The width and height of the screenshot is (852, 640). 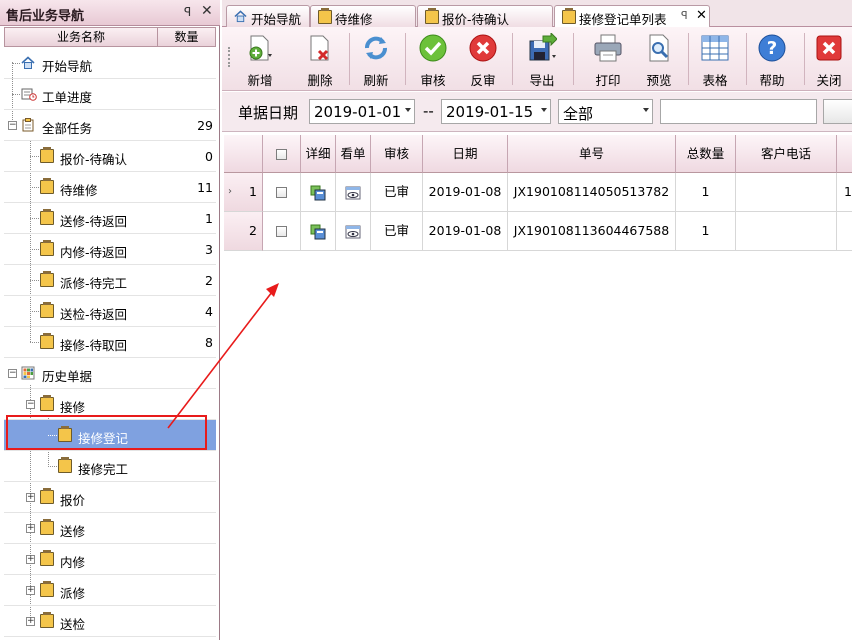 What do you see at coordinates (358, 112) in the screenshot?
I see `date-from-value: 2019-01-01` at bounding box center [358, 112].